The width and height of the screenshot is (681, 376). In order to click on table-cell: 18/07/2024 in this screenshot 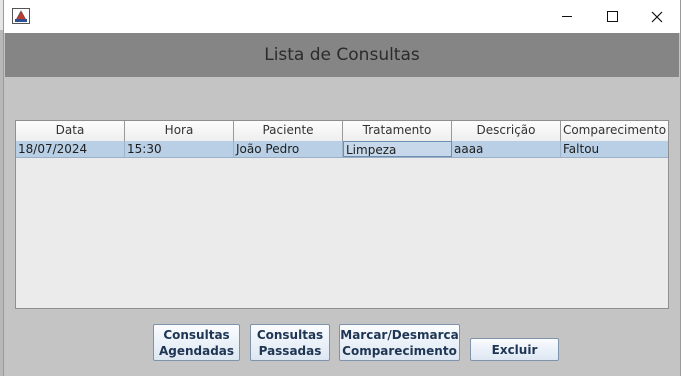, I will do `click(70, 149)`.